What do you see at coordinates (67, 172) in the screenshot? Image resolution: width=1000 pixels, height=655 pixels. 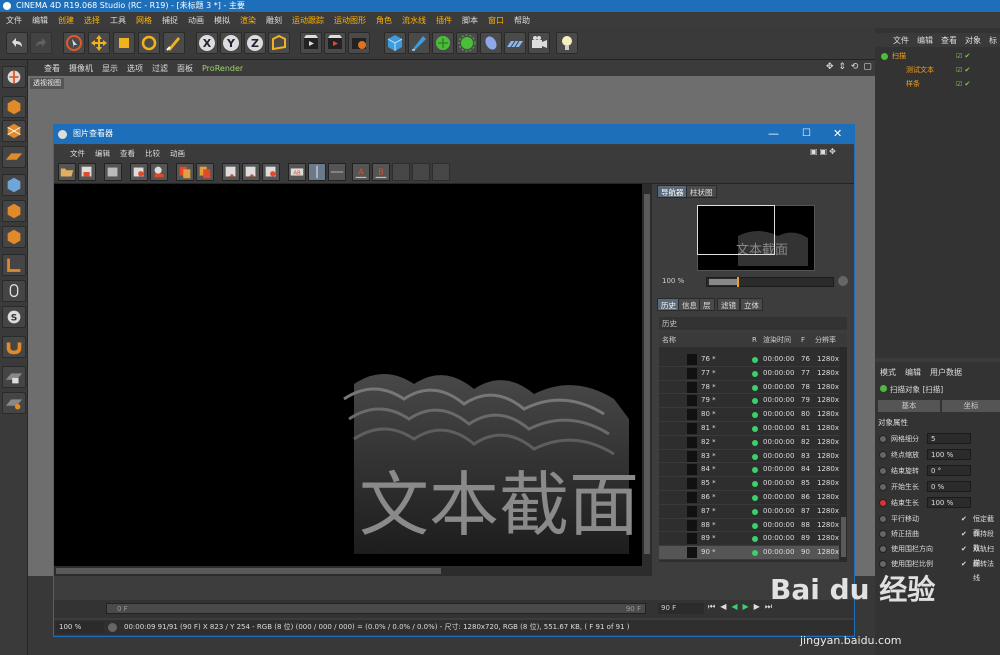 I see `open-file-icon` at bounding box center [67, 172].